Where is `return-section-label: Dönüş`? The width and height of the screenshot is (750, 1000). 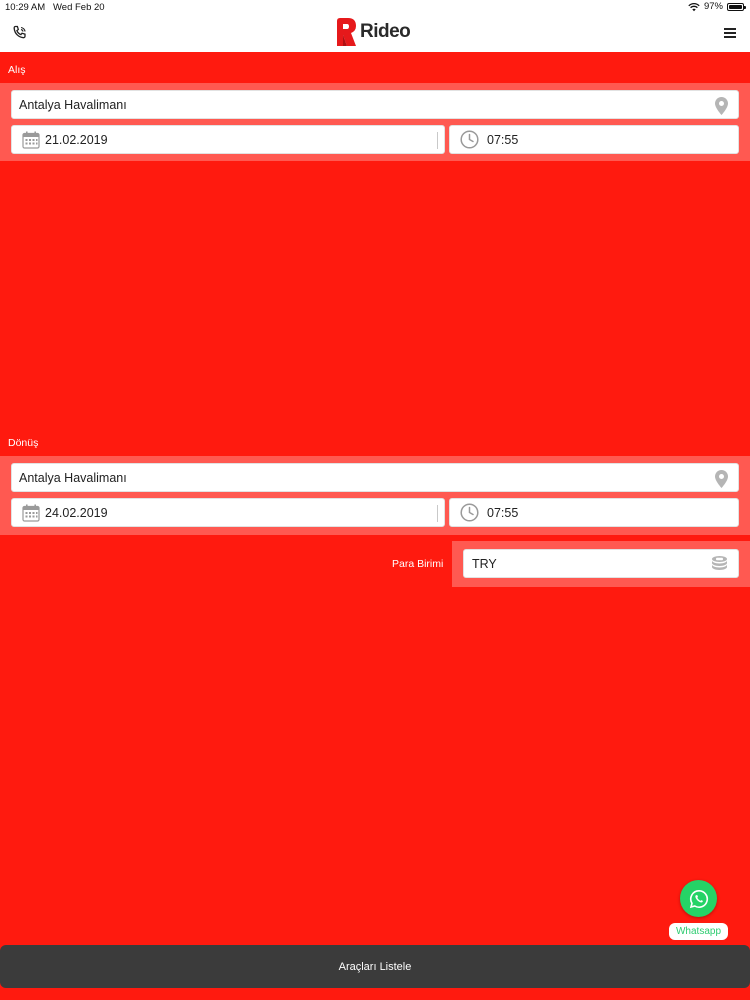 return-section-label: Dönüş is located at coordinates (23, 443).